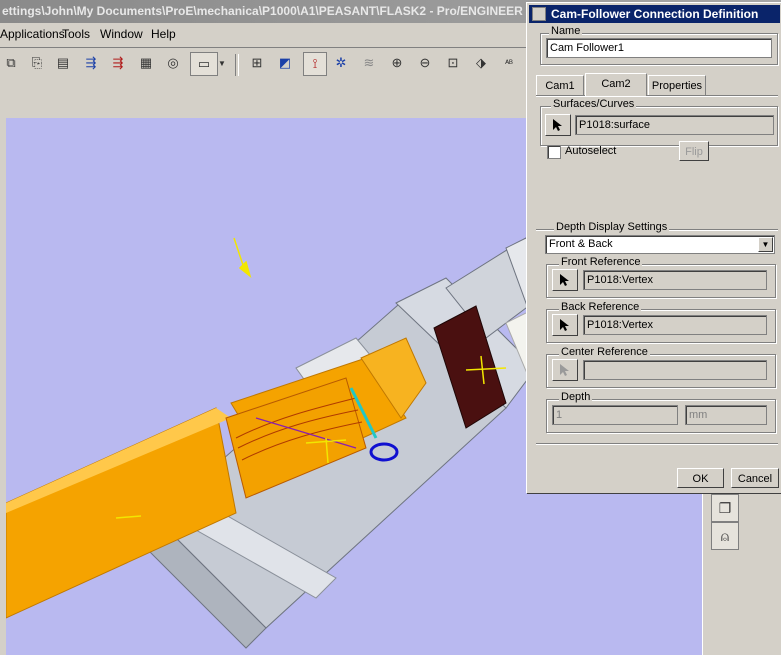 The width and height of the screenshot is (781, 655). Describe the element at coordinates (560, 85) in the screenshot. I see `tab-cam1: Cam1` at that location.